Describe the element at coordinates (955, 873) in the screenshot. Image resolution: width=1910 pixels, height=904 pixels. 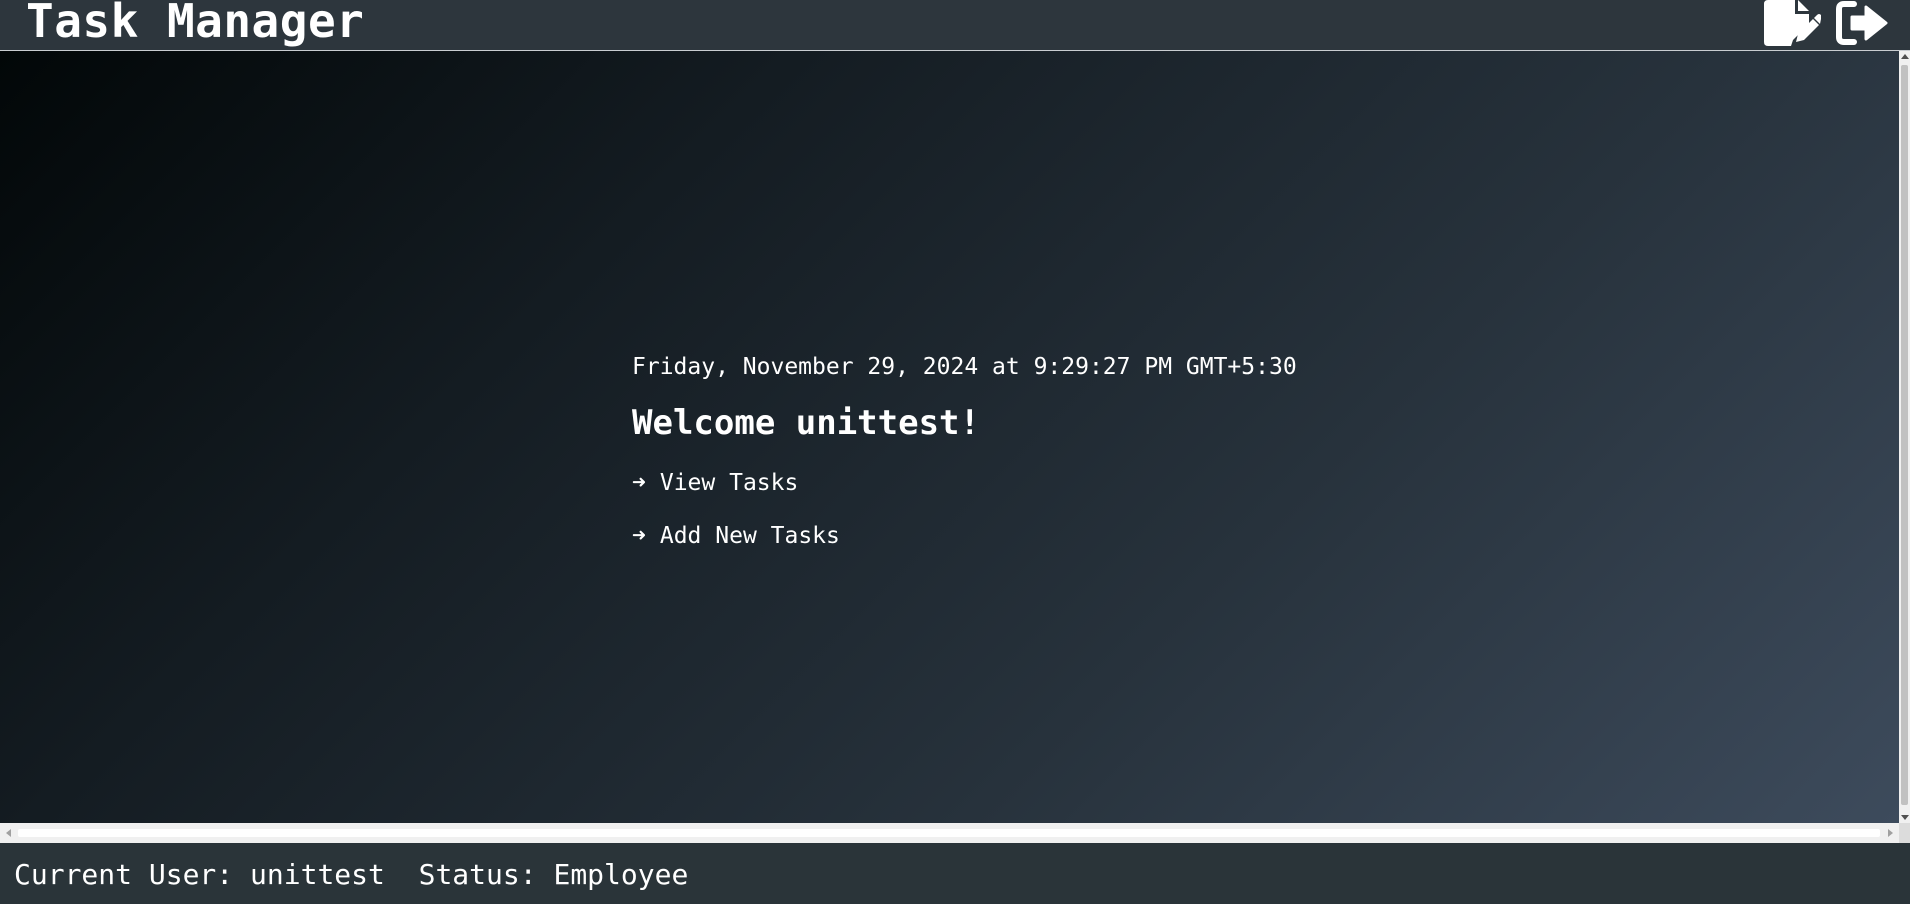
I see `status-footer: Current User: unittest Status: Employee` at that location.